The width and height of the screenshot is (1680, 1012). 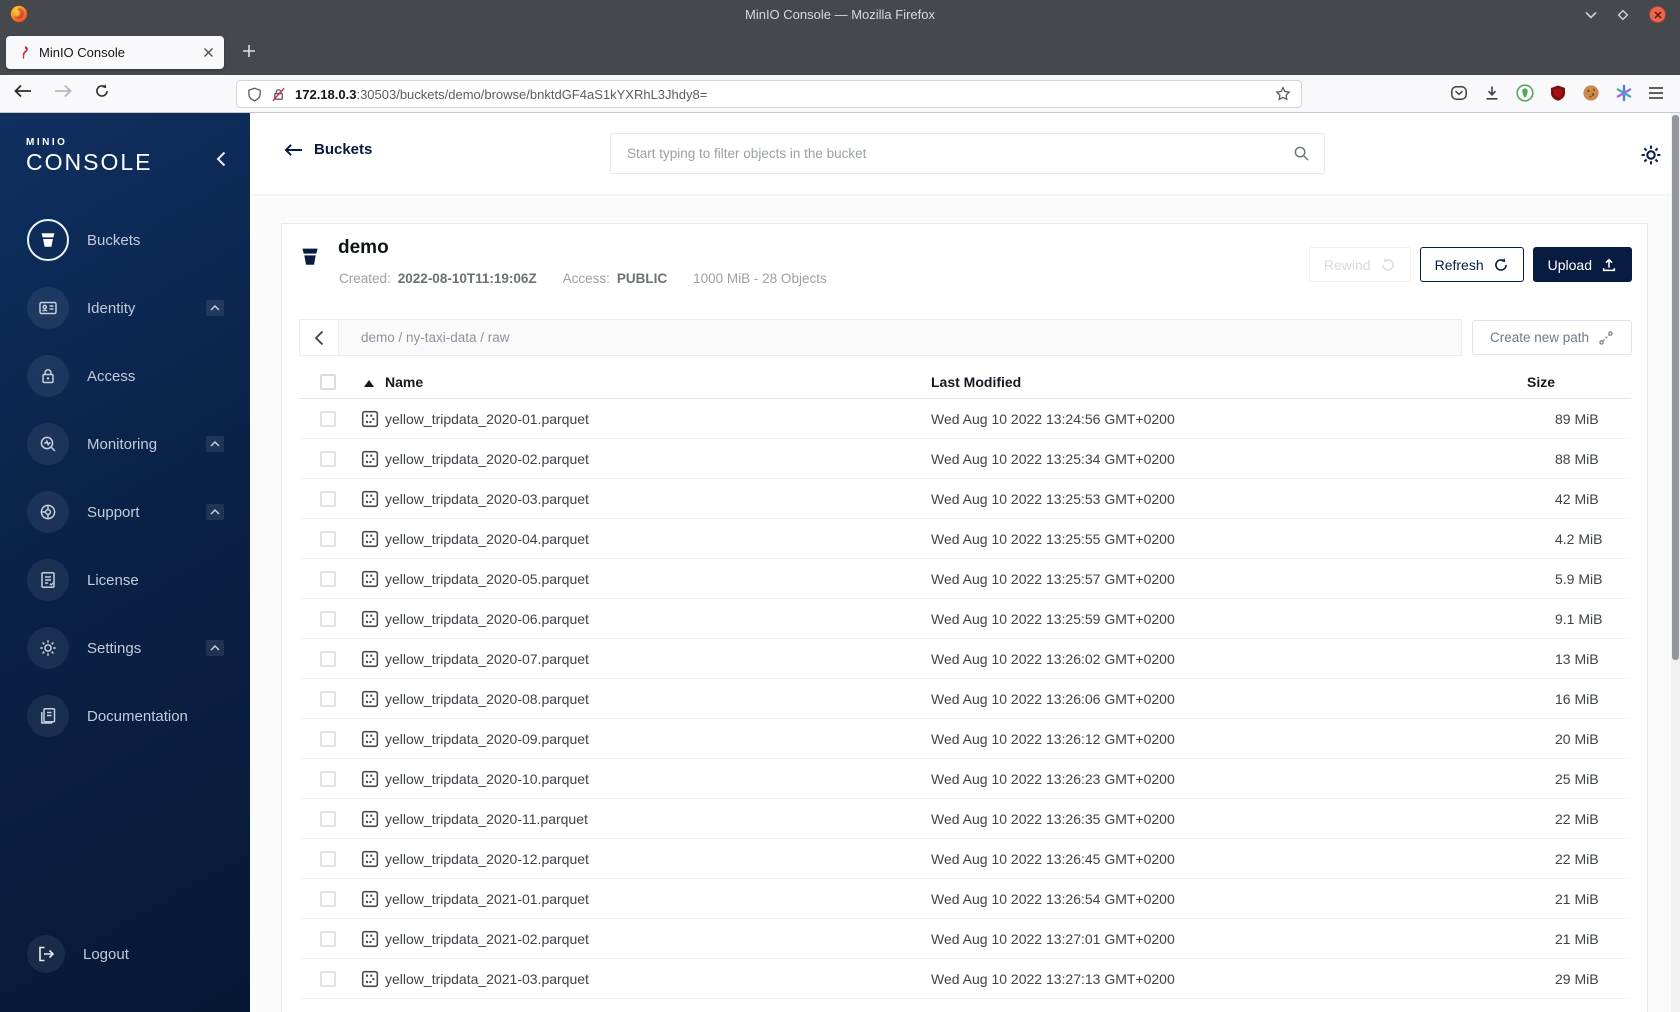 I want to click on menu-hamburger-icon, so click(x=1656, y=93).